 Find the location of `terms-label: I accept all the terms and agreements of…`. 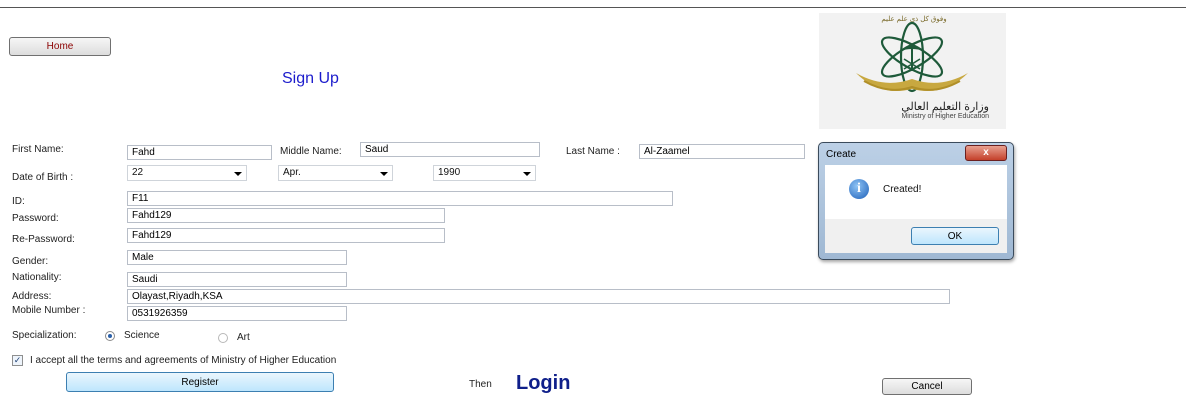

terms-label: I accept all the terms and agreements of… is located at coordinates (183, 360).